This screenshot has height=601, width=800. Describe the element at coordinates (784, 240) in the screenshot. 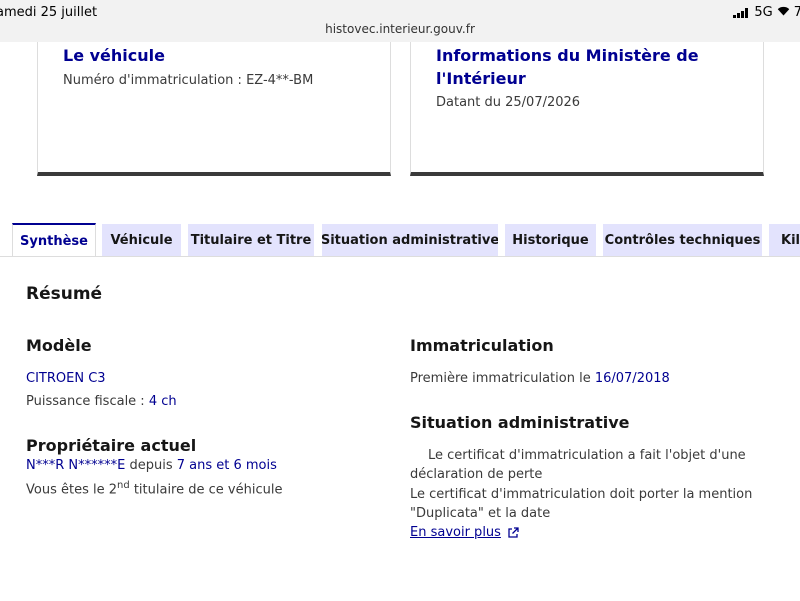

I see `tab-kilometrage: Kil` at that location.